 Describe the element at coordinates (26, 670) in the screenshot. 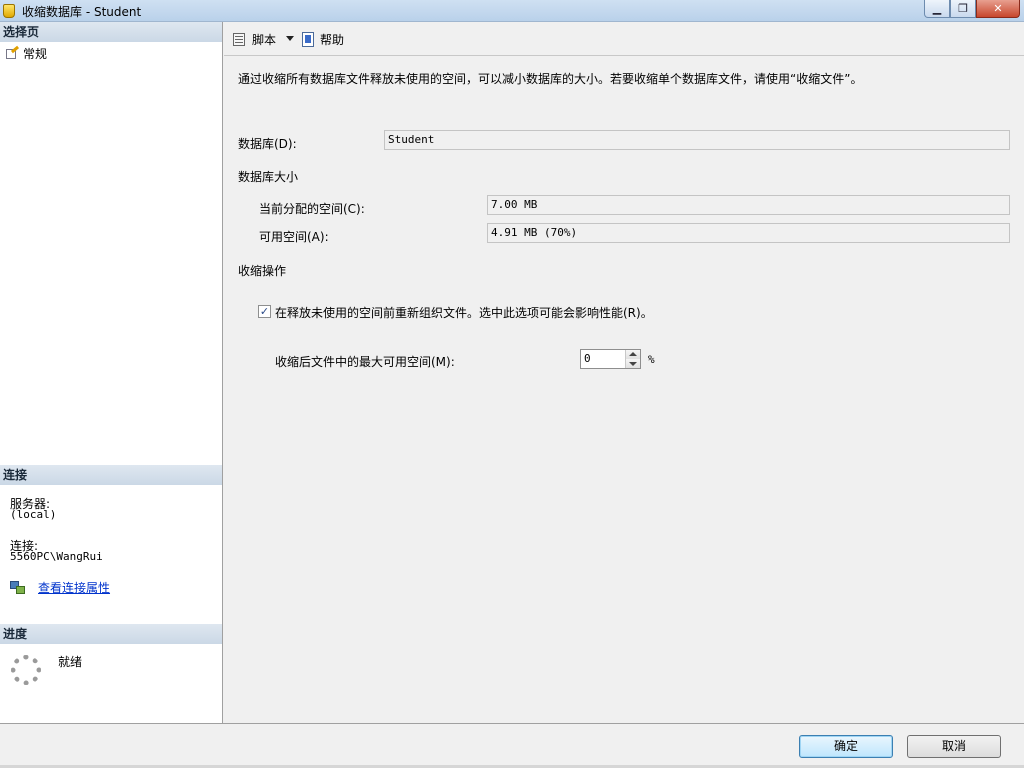

I see `progress-spinner-icon` at that location.